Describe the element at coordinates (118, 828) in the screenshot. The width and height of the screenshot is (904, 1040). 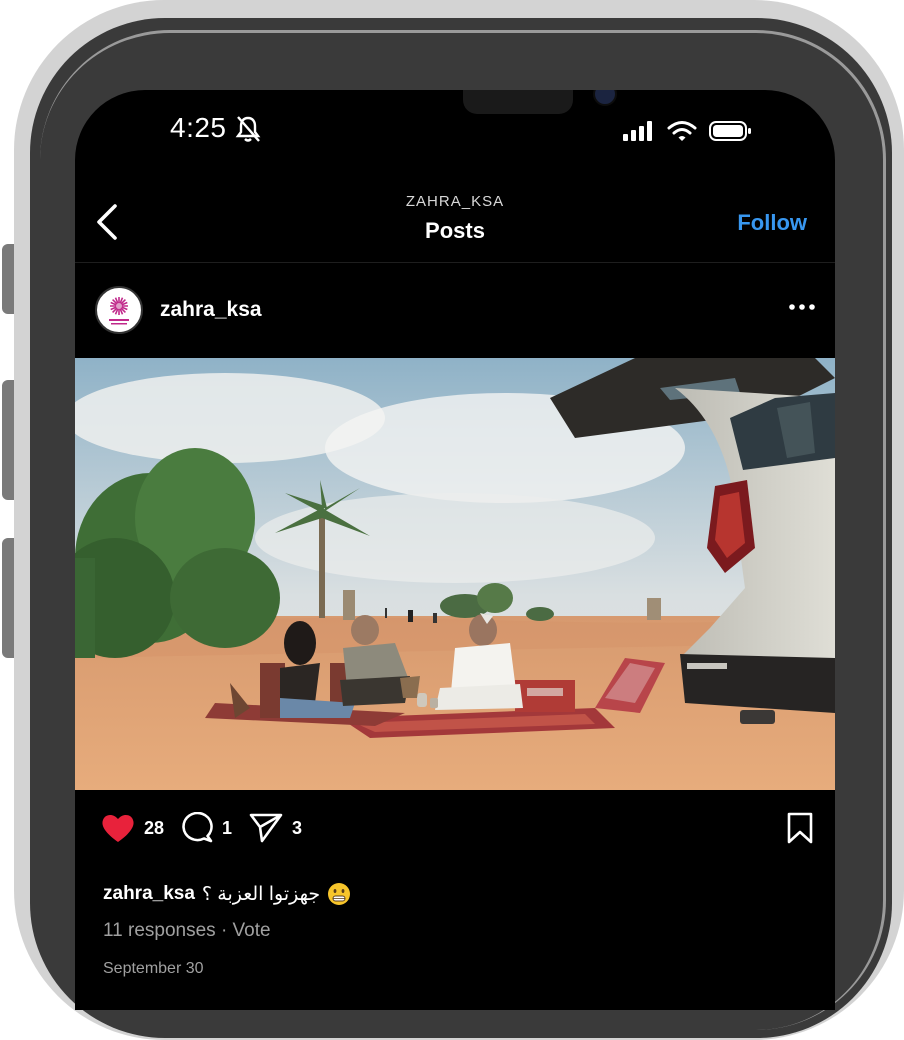
I see `heart-filled-icon` at that location.